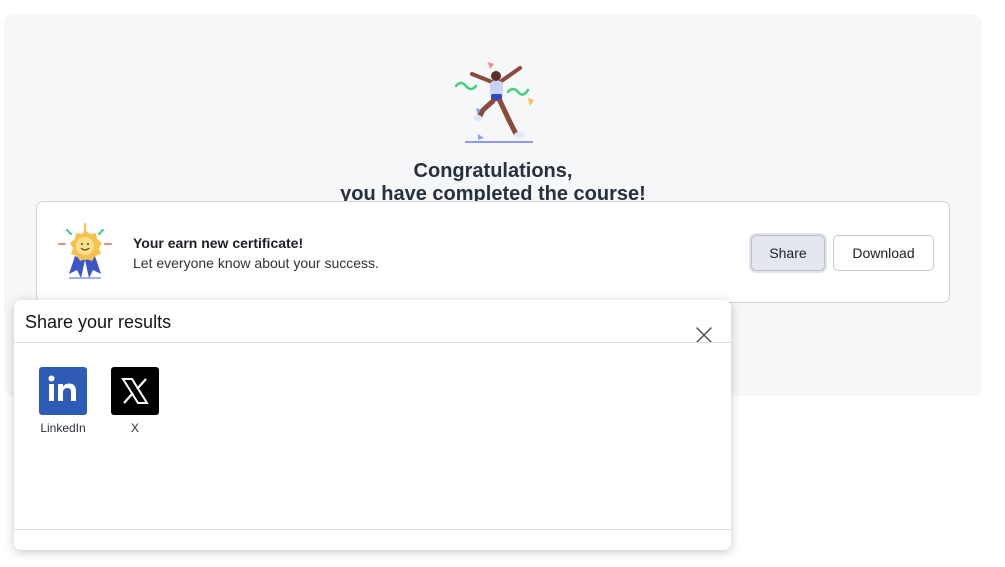  I want to click on certificate-title: Your earn new certificate!, so click(218, 243).